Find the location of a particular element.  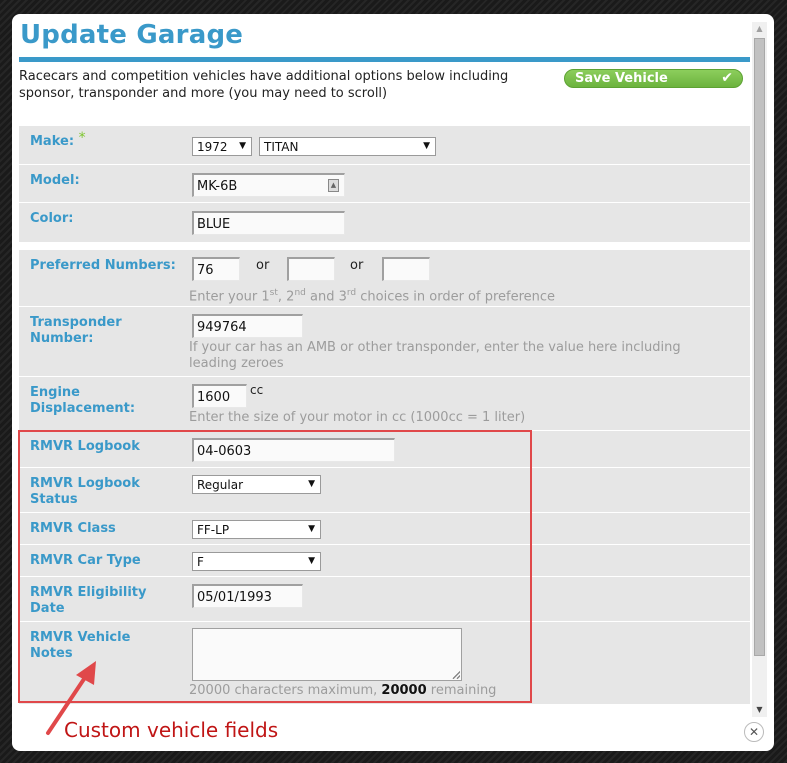

transponder-label: Transponder Number: is located at coordinates (76, 330).